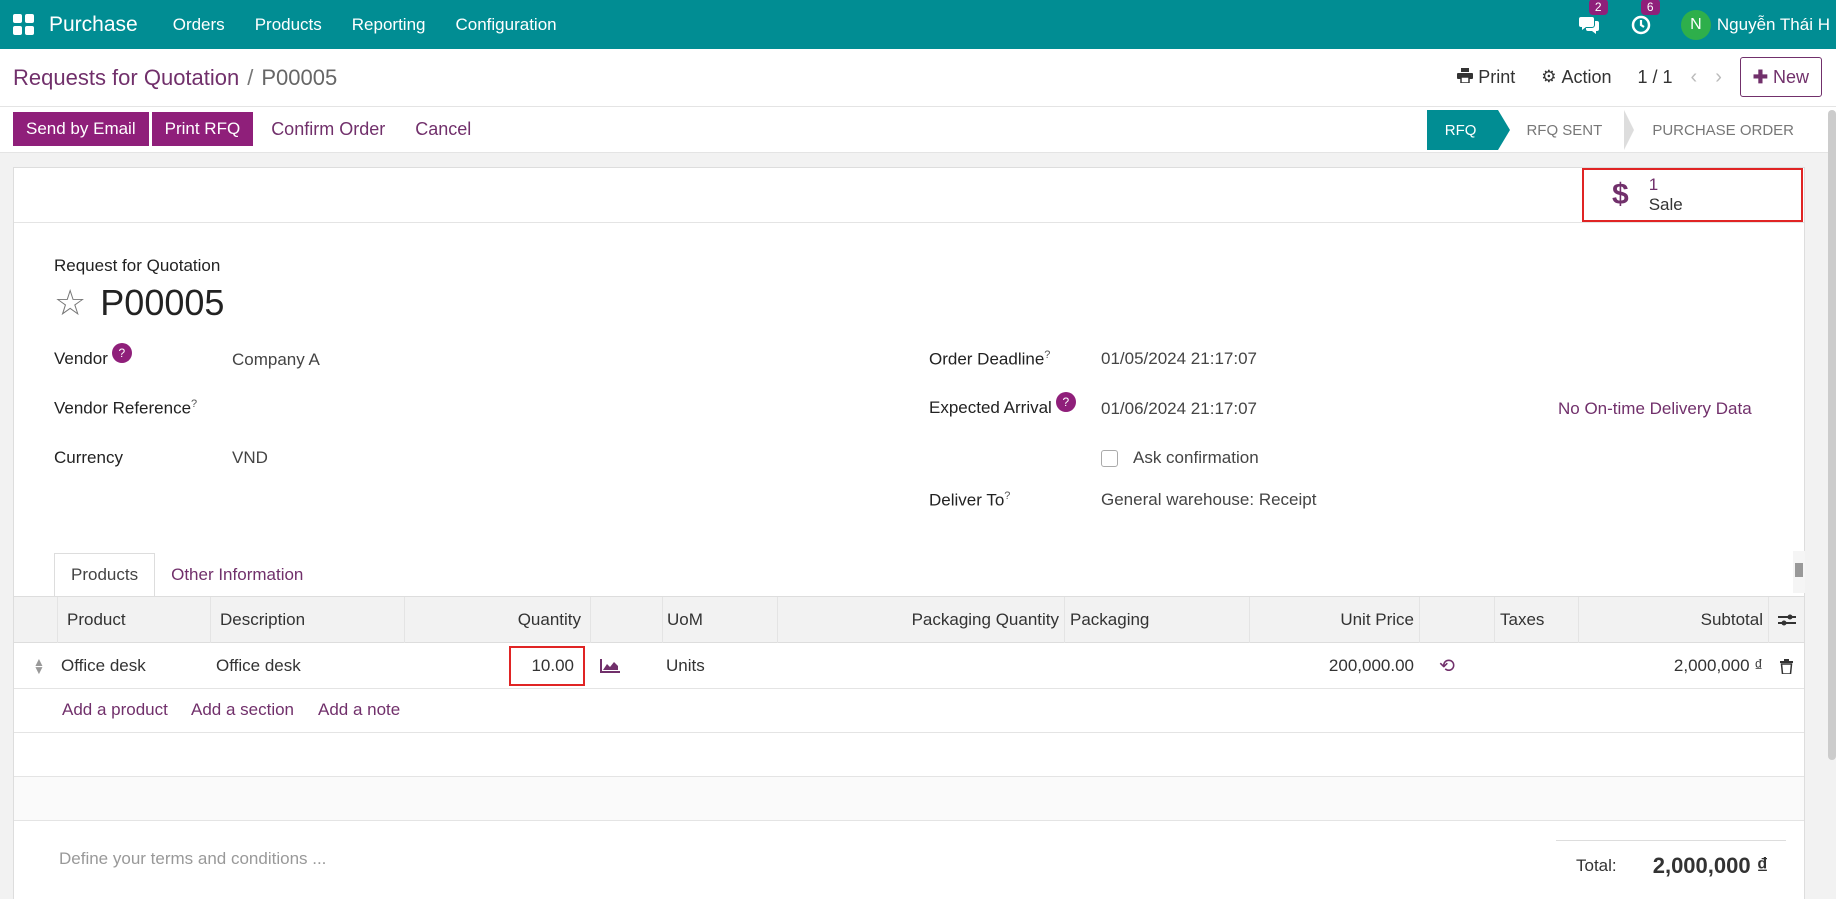 This screenshot has height=899, width=1836. What do you see at coordinates (276, 360) in the screenshot?
I see `vendor-input: Company A` at bounding box center [276, 360].